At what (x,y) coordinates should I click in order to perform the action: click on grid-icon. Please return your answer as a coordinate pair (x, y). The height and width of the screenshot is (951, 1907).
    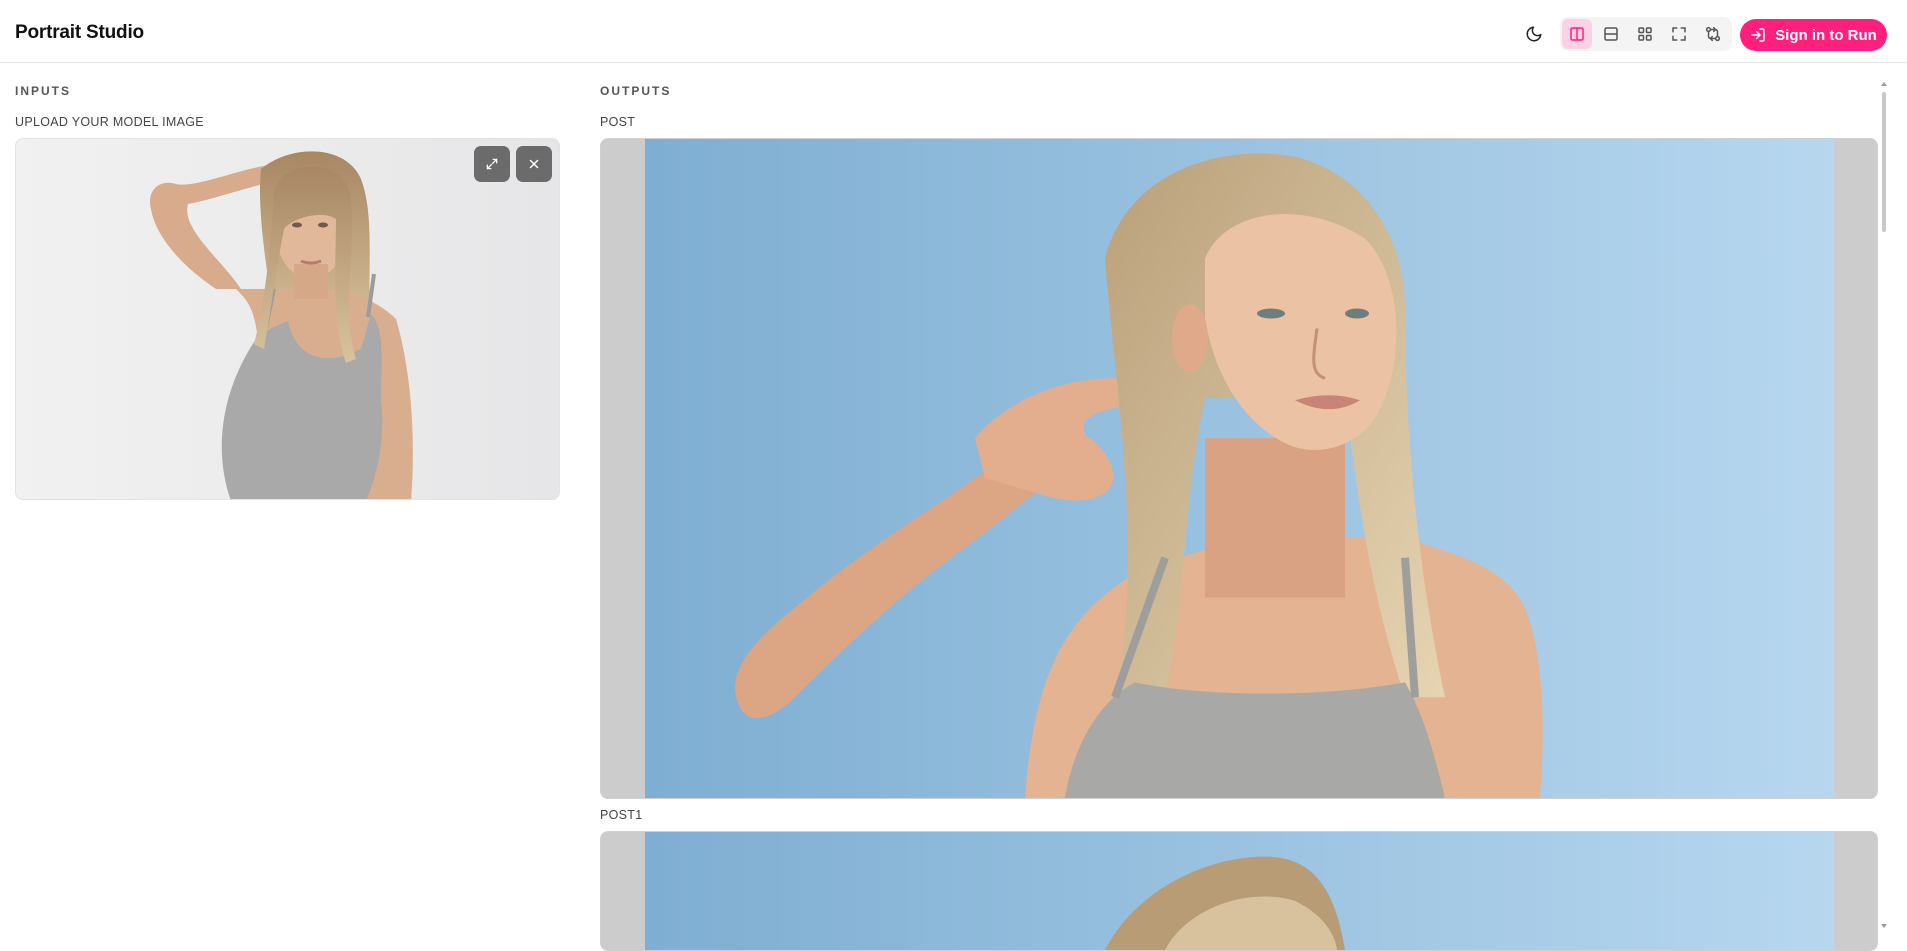
    Looking at the image, I should click on (1645, 34).